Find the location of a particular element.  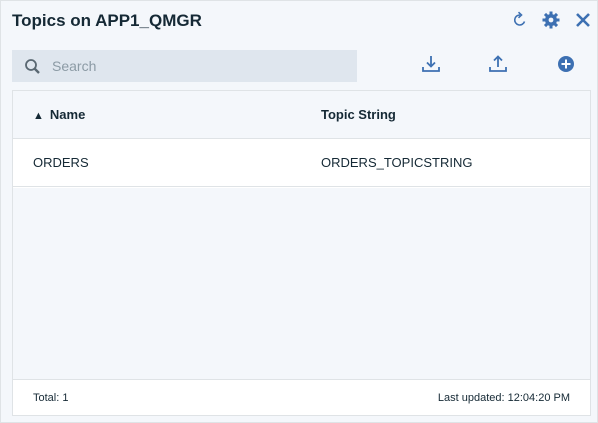

last-updated: Last updated: 12:04:20 PM is located at coordinates (503, 398).